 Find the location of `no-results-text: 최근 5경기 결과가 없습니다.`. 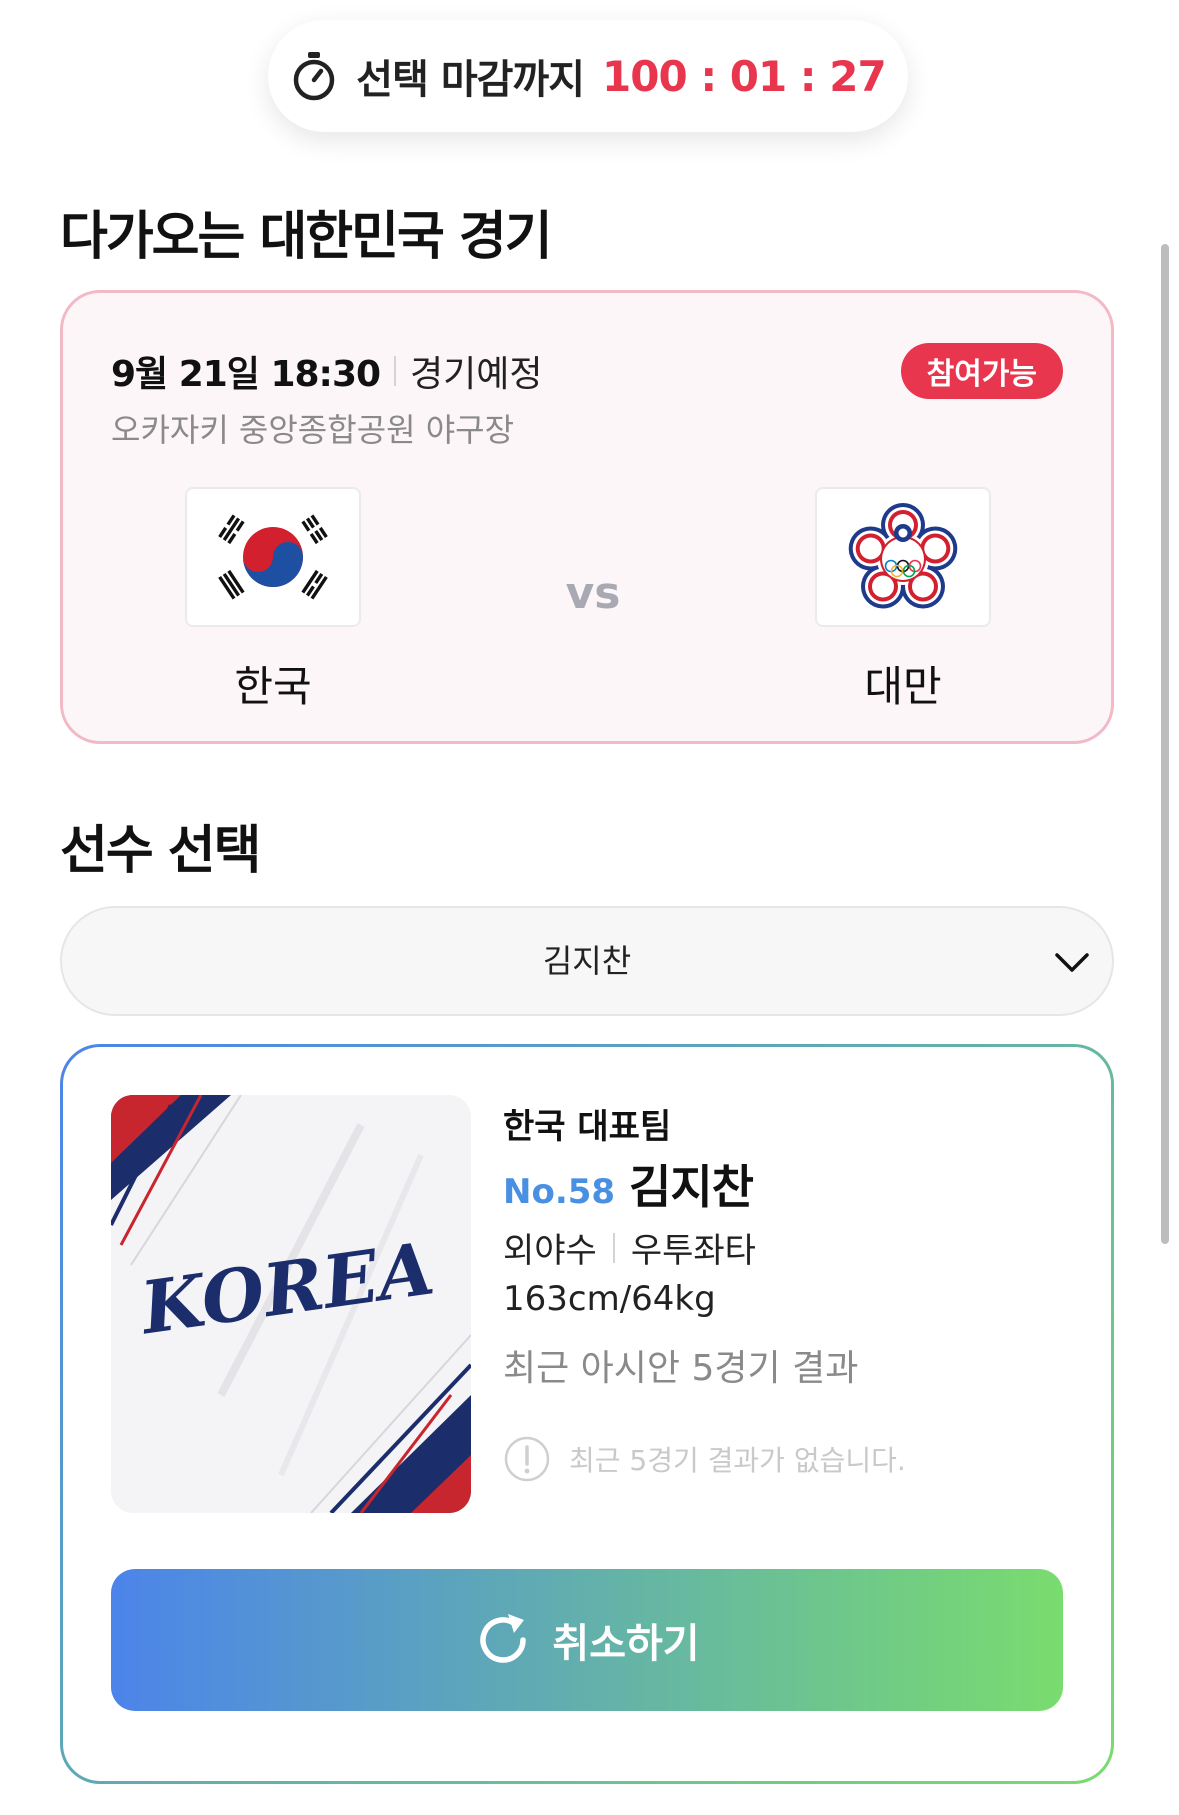

no-results-text: 최근 5경기 결과가 없습니다. is located at coordinates (737, 1460).